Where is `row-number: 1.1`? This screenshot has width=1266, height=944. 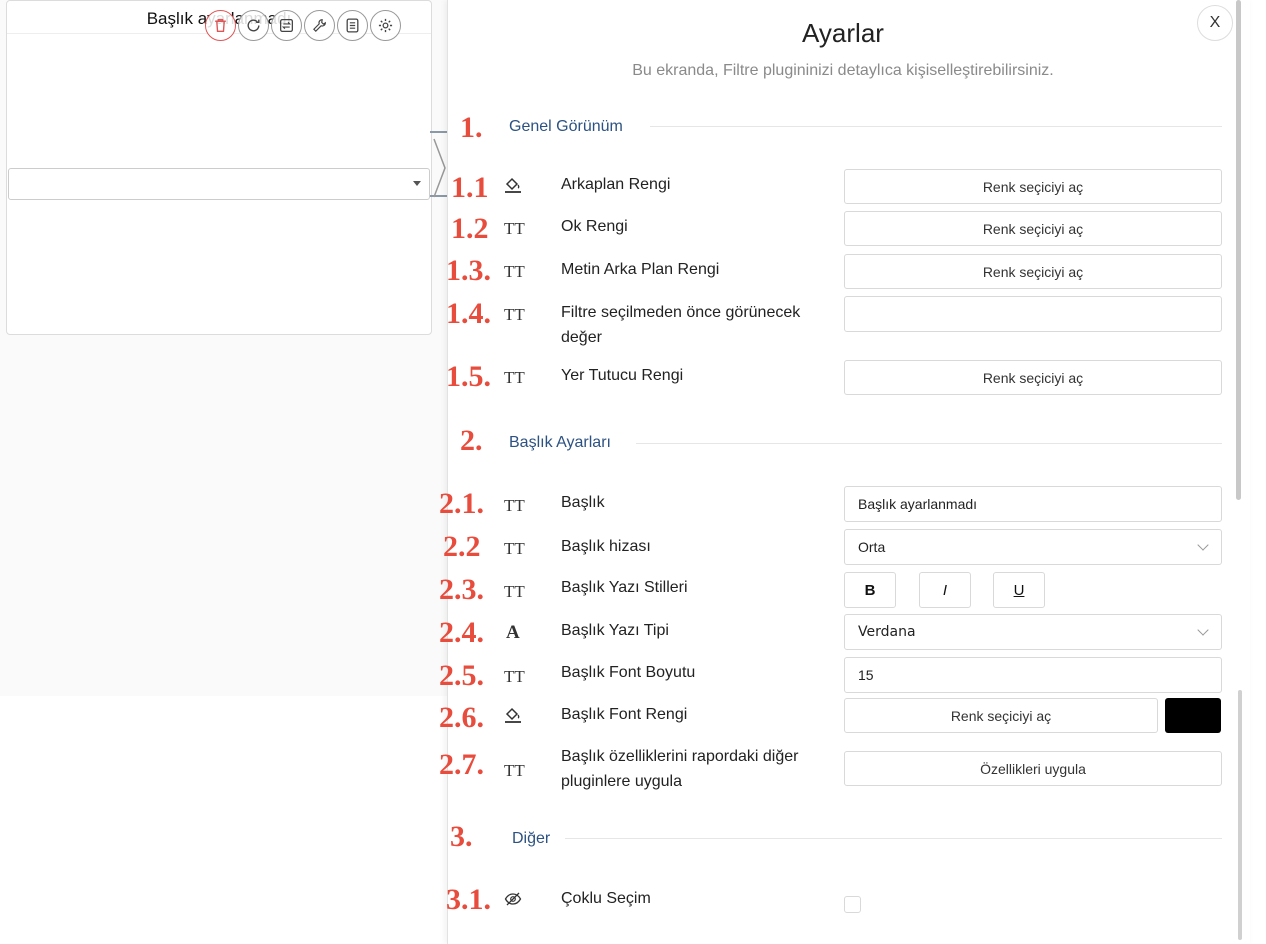 row-number: 1.1 is located at coordinates (470, 187).